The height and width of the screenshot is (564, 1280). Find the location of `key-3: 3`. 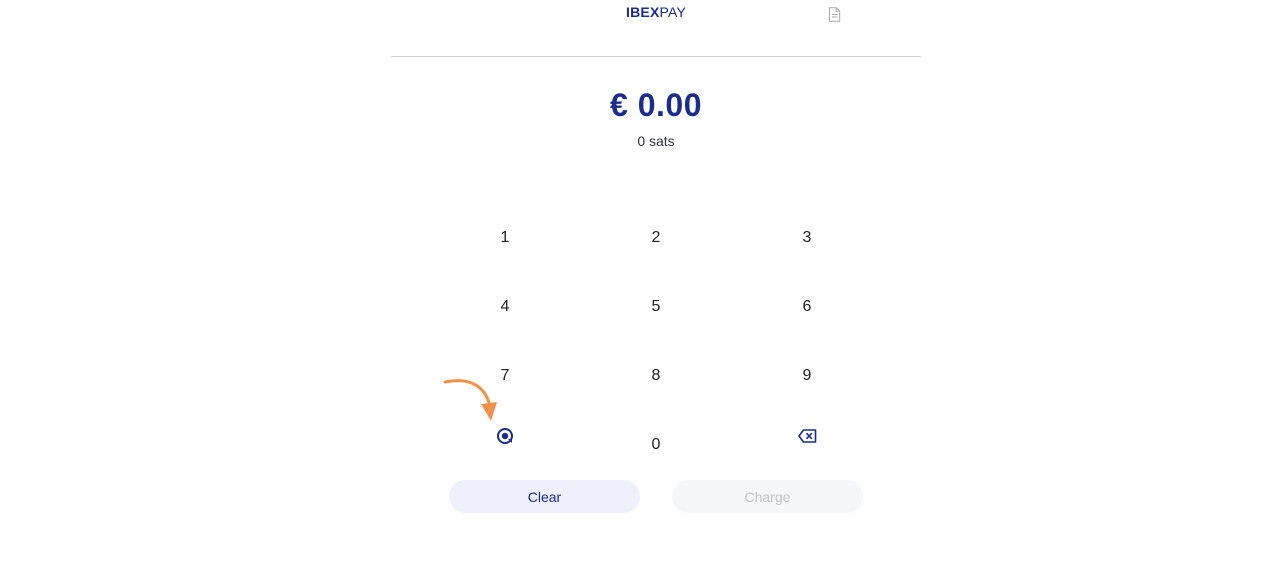

key-3: 3 is located at coordinates (807, 238).